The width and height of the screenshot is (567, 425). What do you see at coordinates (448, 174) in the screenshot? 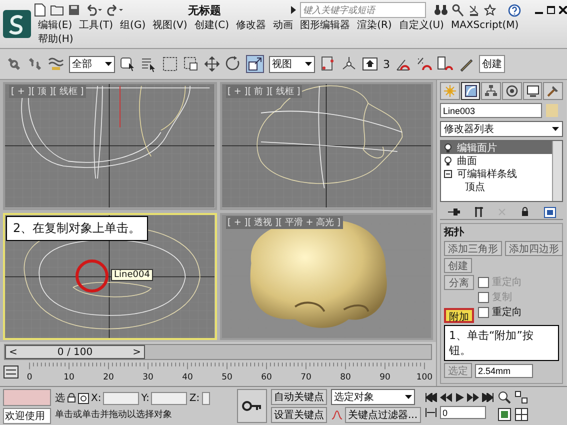
I see `collapse-icon` at bounding box center [448, 174].